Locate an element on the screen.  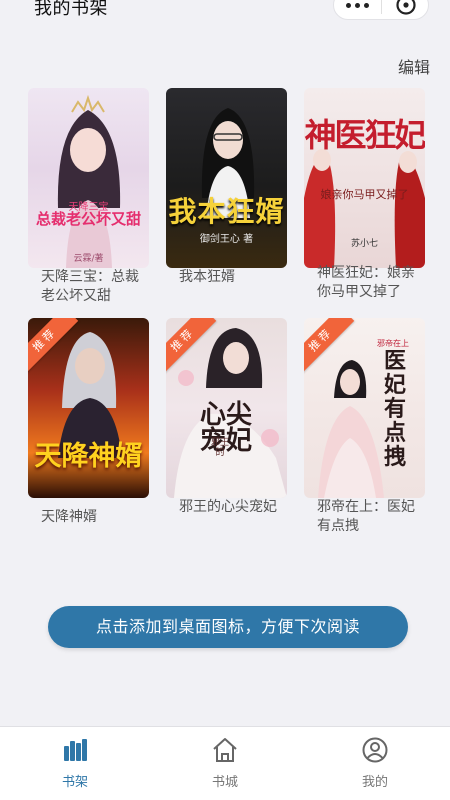
book-title: 邪帝在上：医妃有点拽 is located at coordinates (367, 517).